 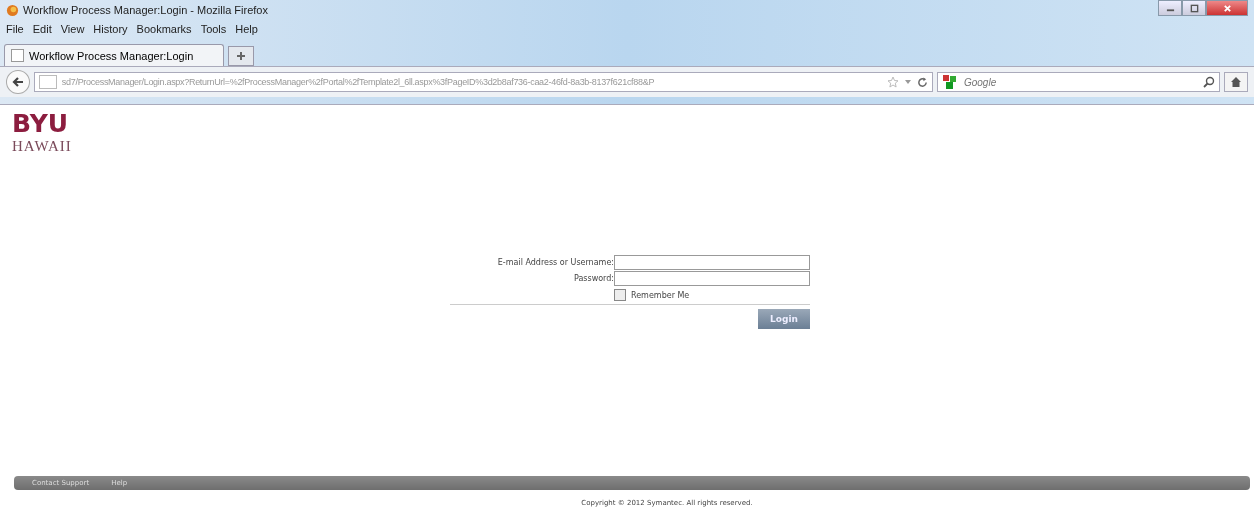 I want to click on plus-icon, so click(x=241, y=56).